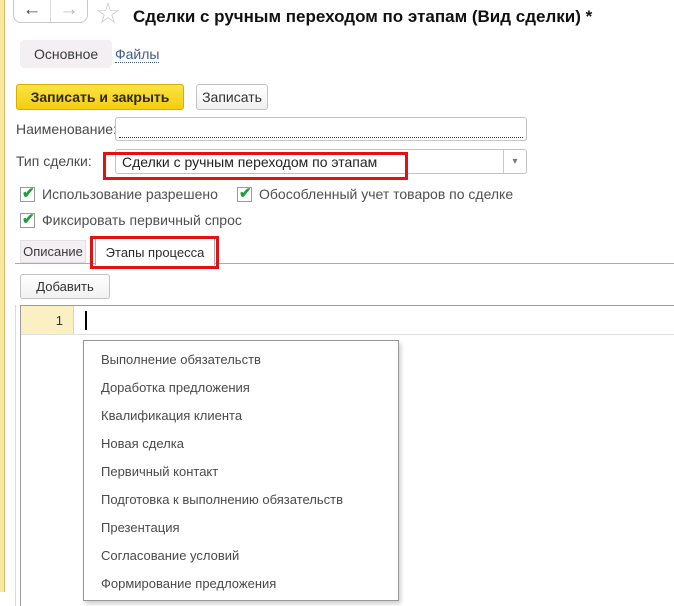 The height and width of the screenshot is (606, 674). I want to click on add-row-button: Добавить, so click(65, 286).